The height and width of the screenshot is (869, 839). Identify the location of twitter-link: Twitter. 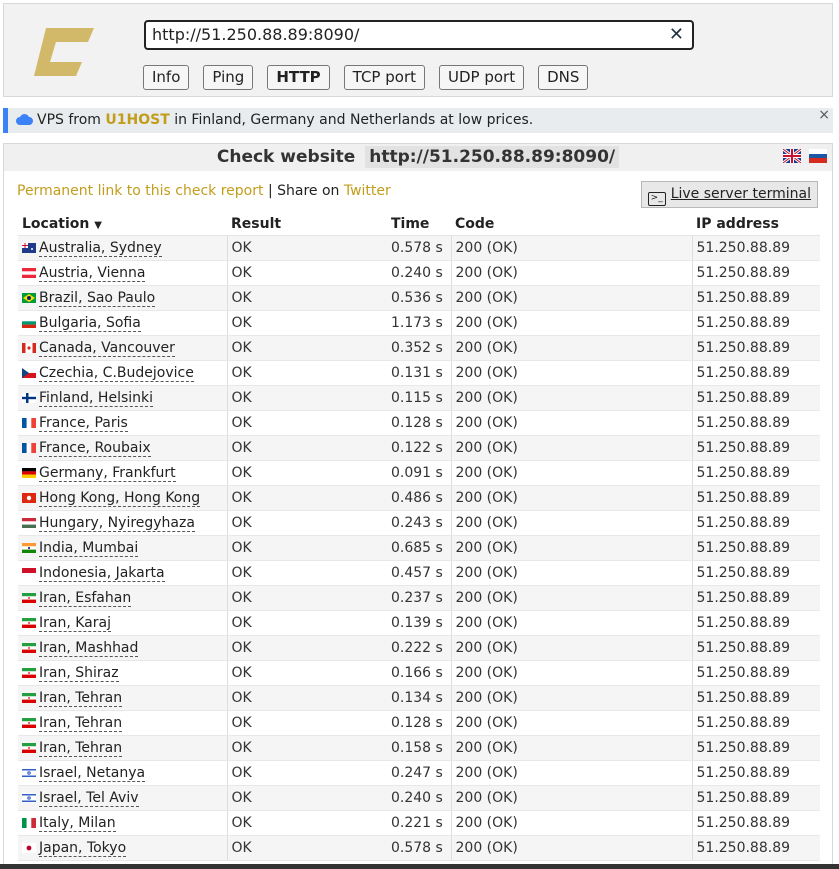
(367, 191).